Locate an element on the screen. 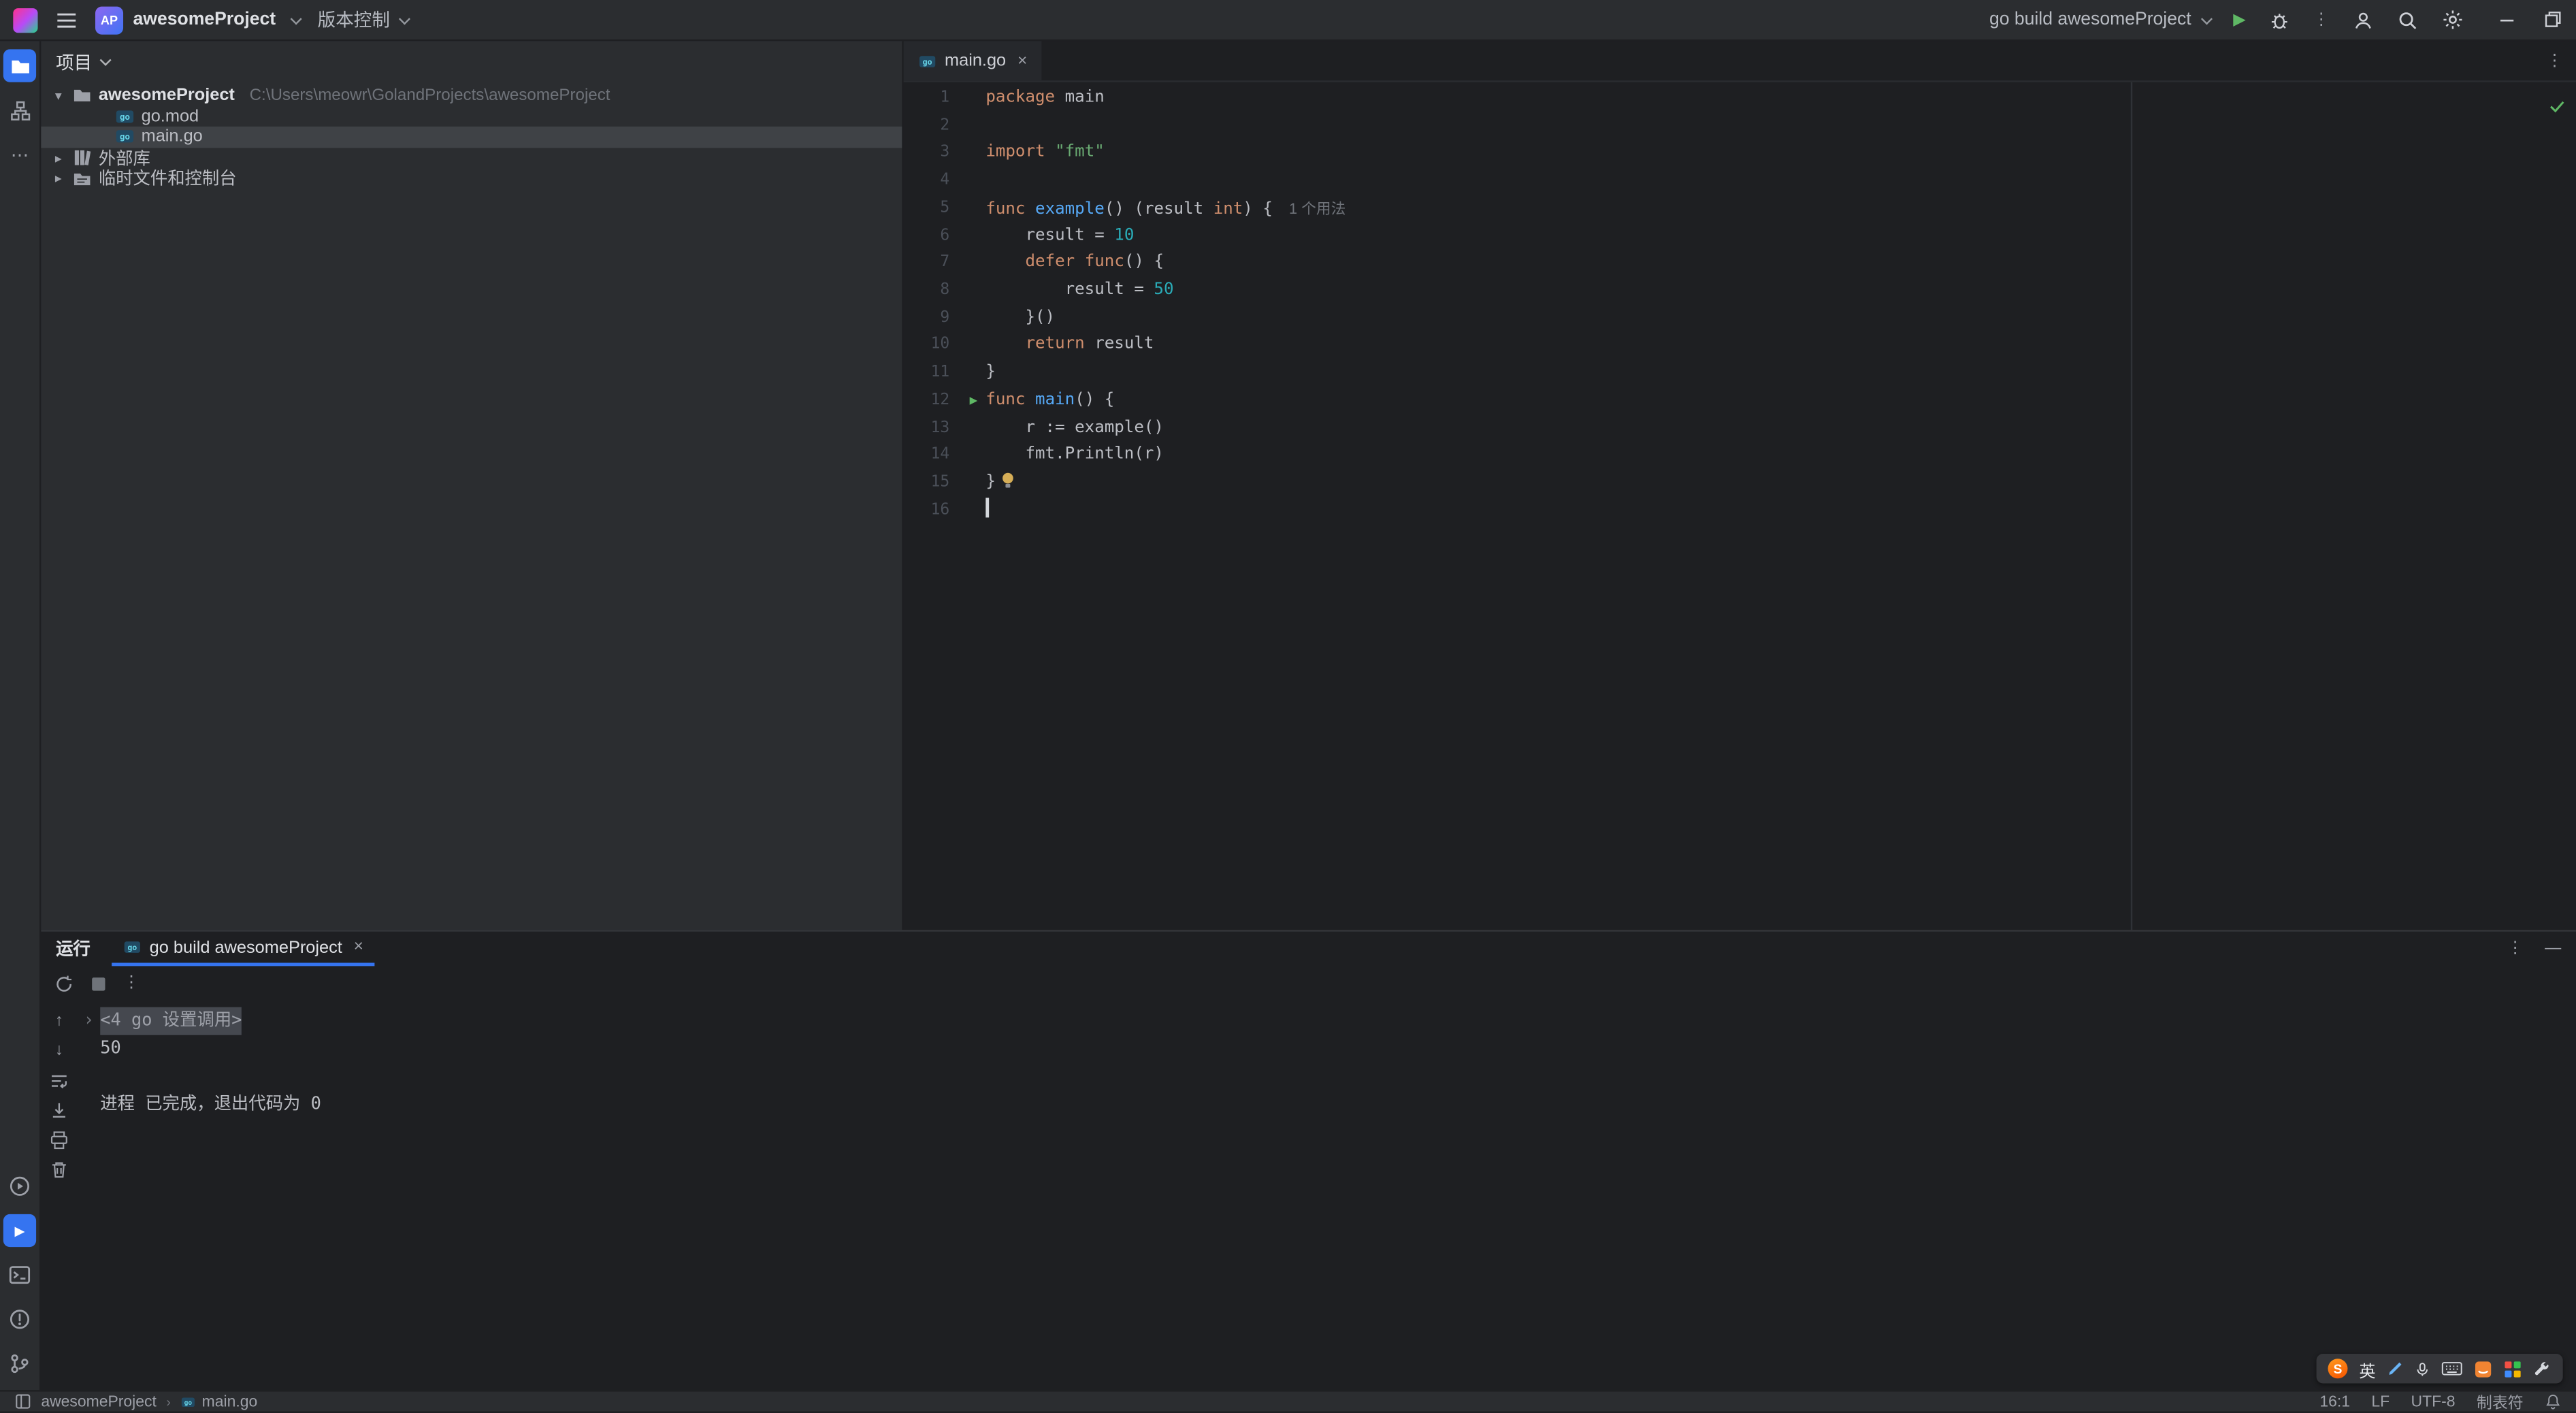 The image size is (2576, 1413). up-stacktrace-icon: ↑ is located at coordinates (59, 1021).